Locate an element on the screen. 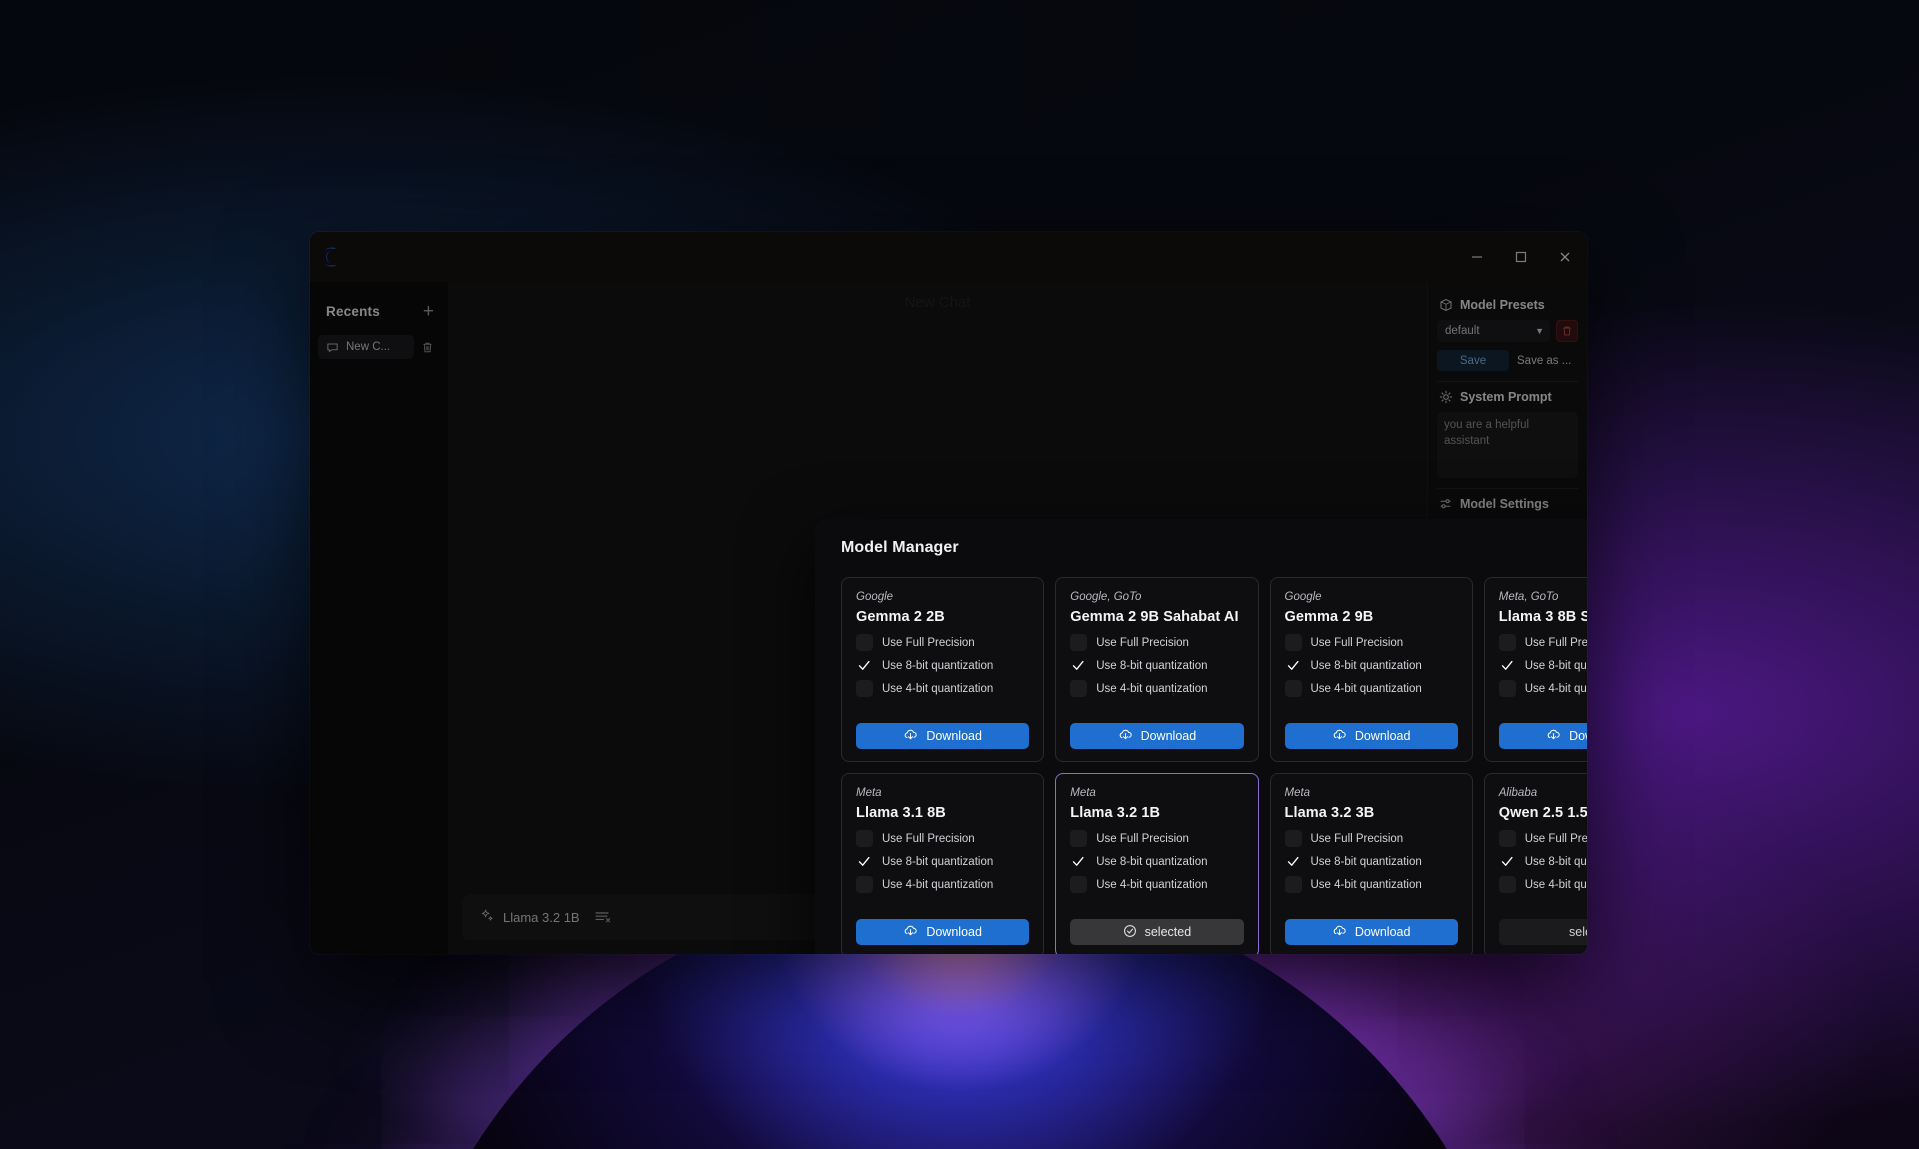  dialog-title: Model Manager is located at coordinates (900, 547).